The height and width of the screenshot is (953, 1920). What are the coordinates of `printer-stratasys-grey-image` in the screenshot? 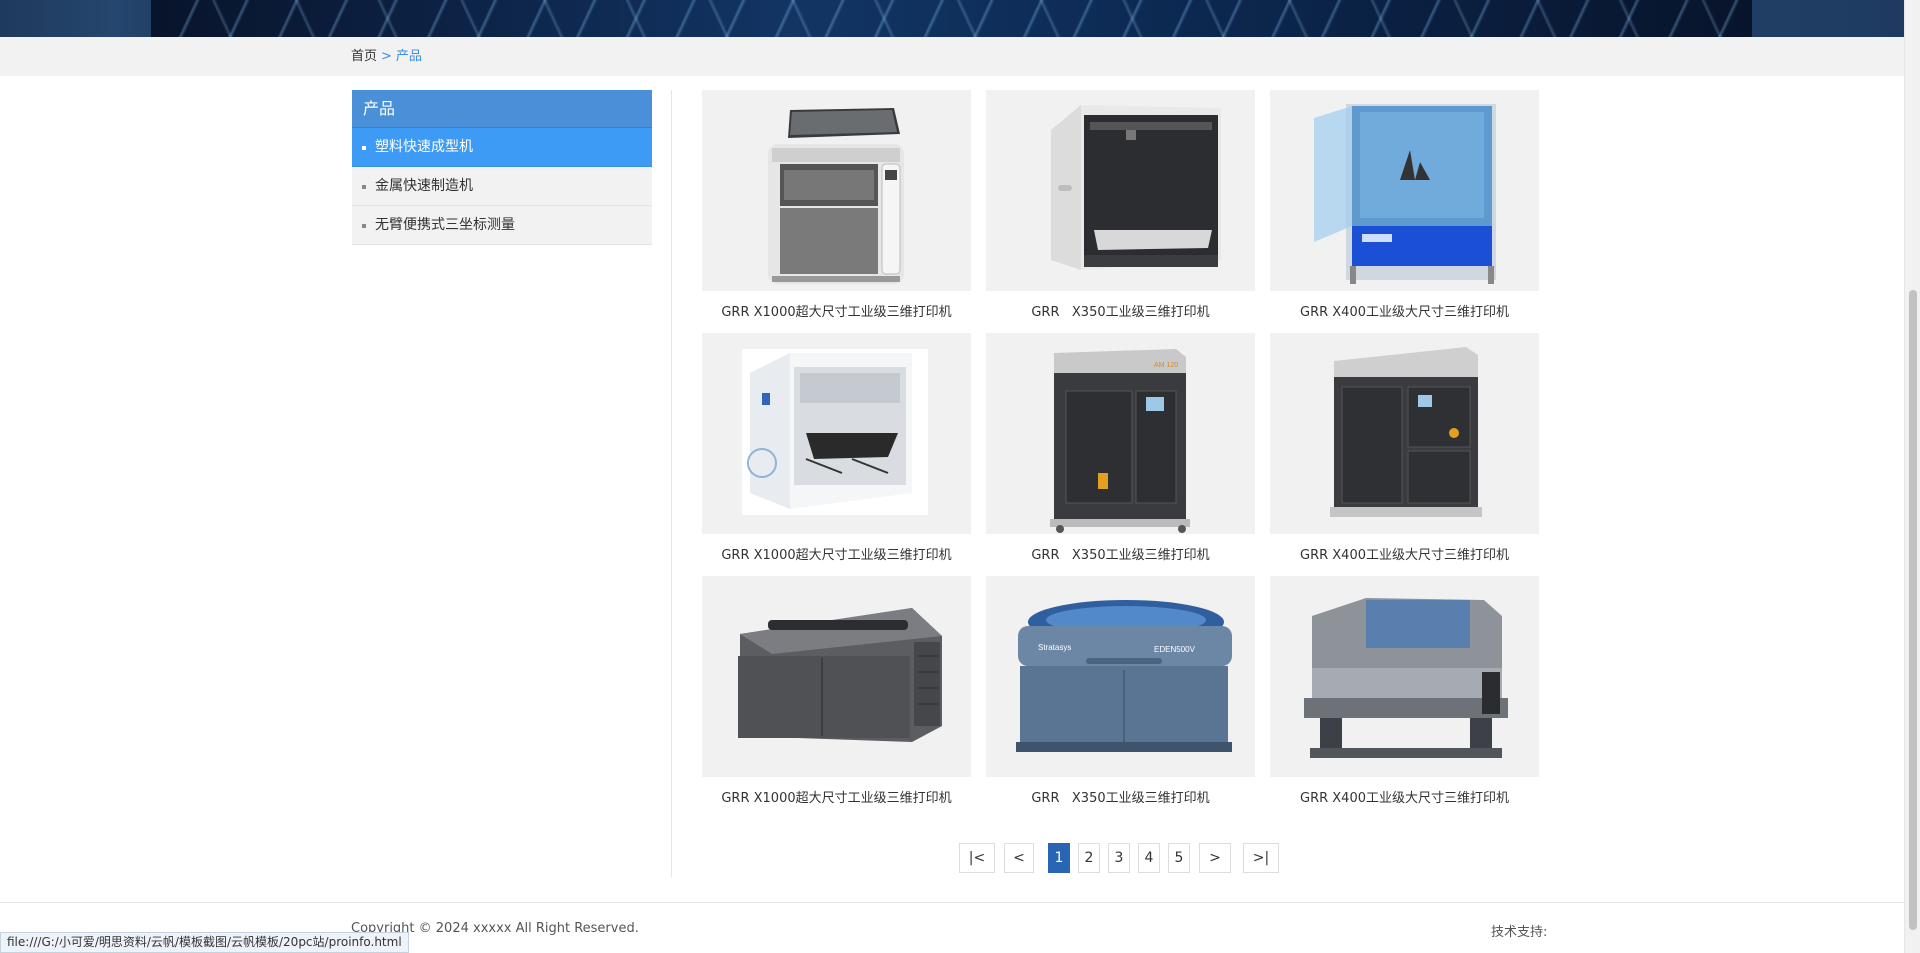 It's located at (1406, 678).